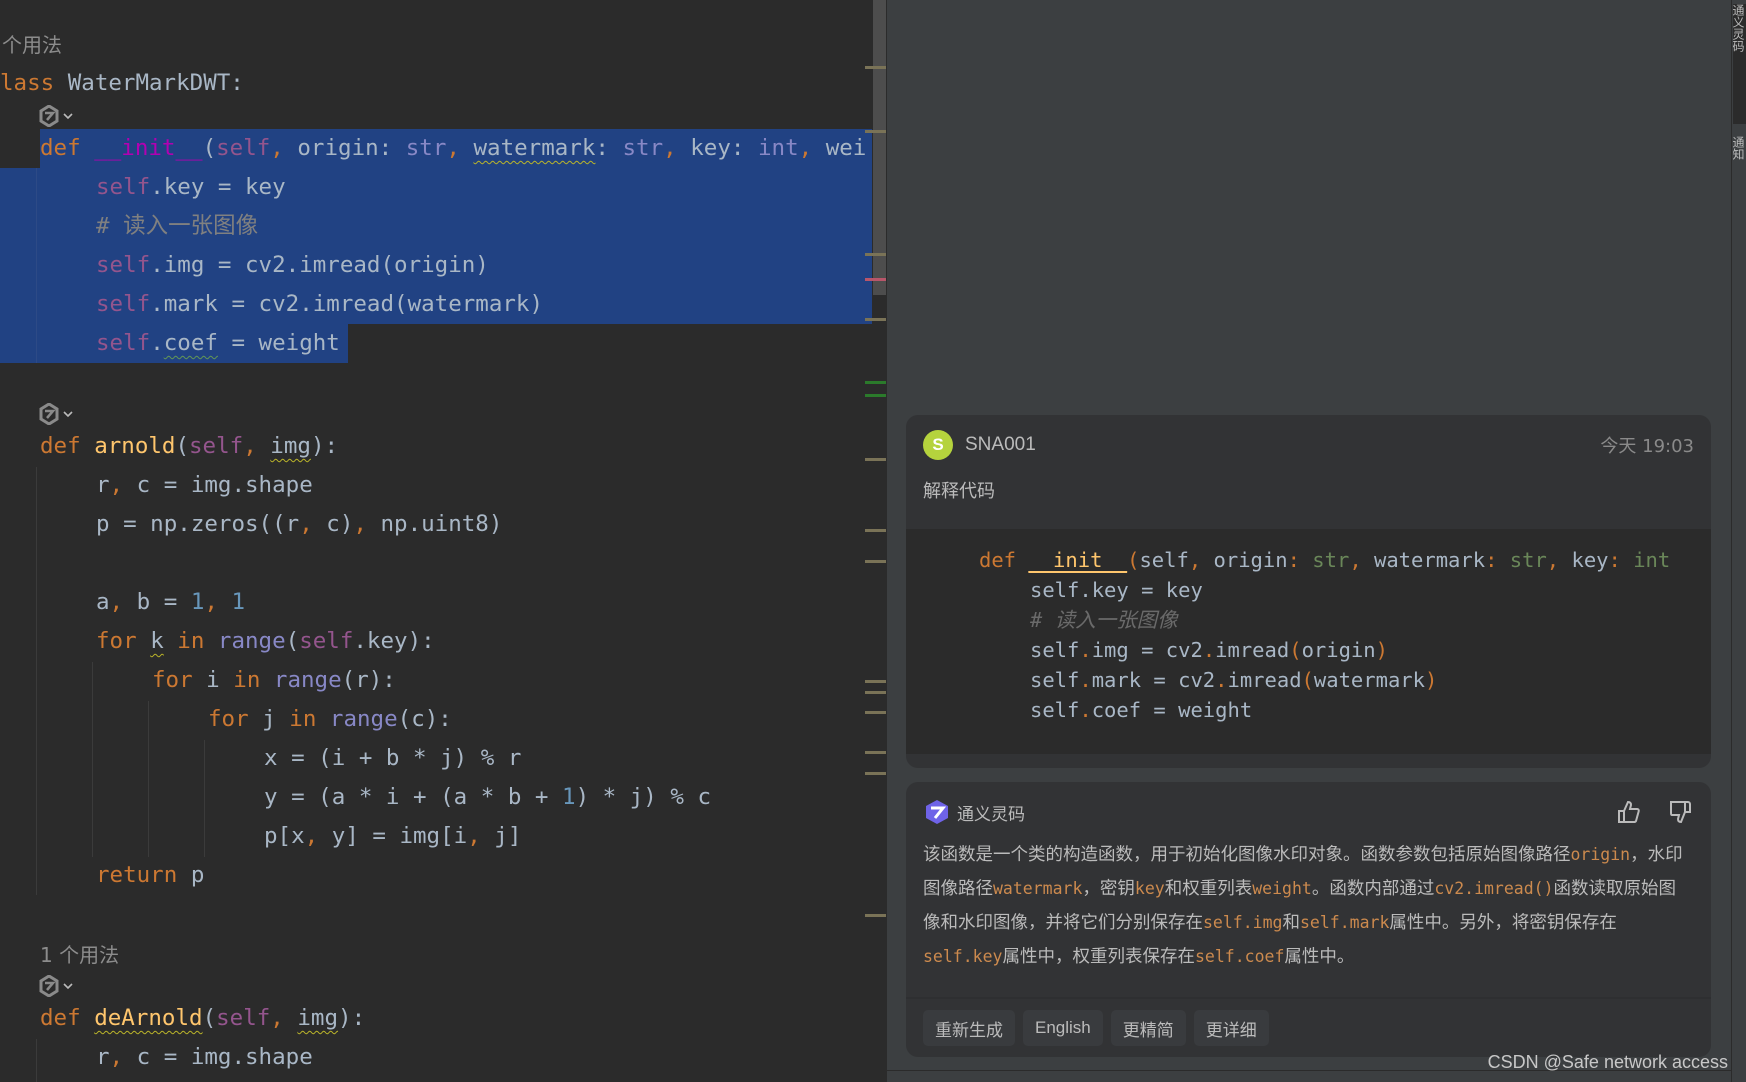 The width and height of the screenshot is (1746, 1082). What do you see at coordinates (1738, 541) in the screenshot?
I see `right-tool-strip: 通义灵码 通知` at bounding box center [1738, 541].